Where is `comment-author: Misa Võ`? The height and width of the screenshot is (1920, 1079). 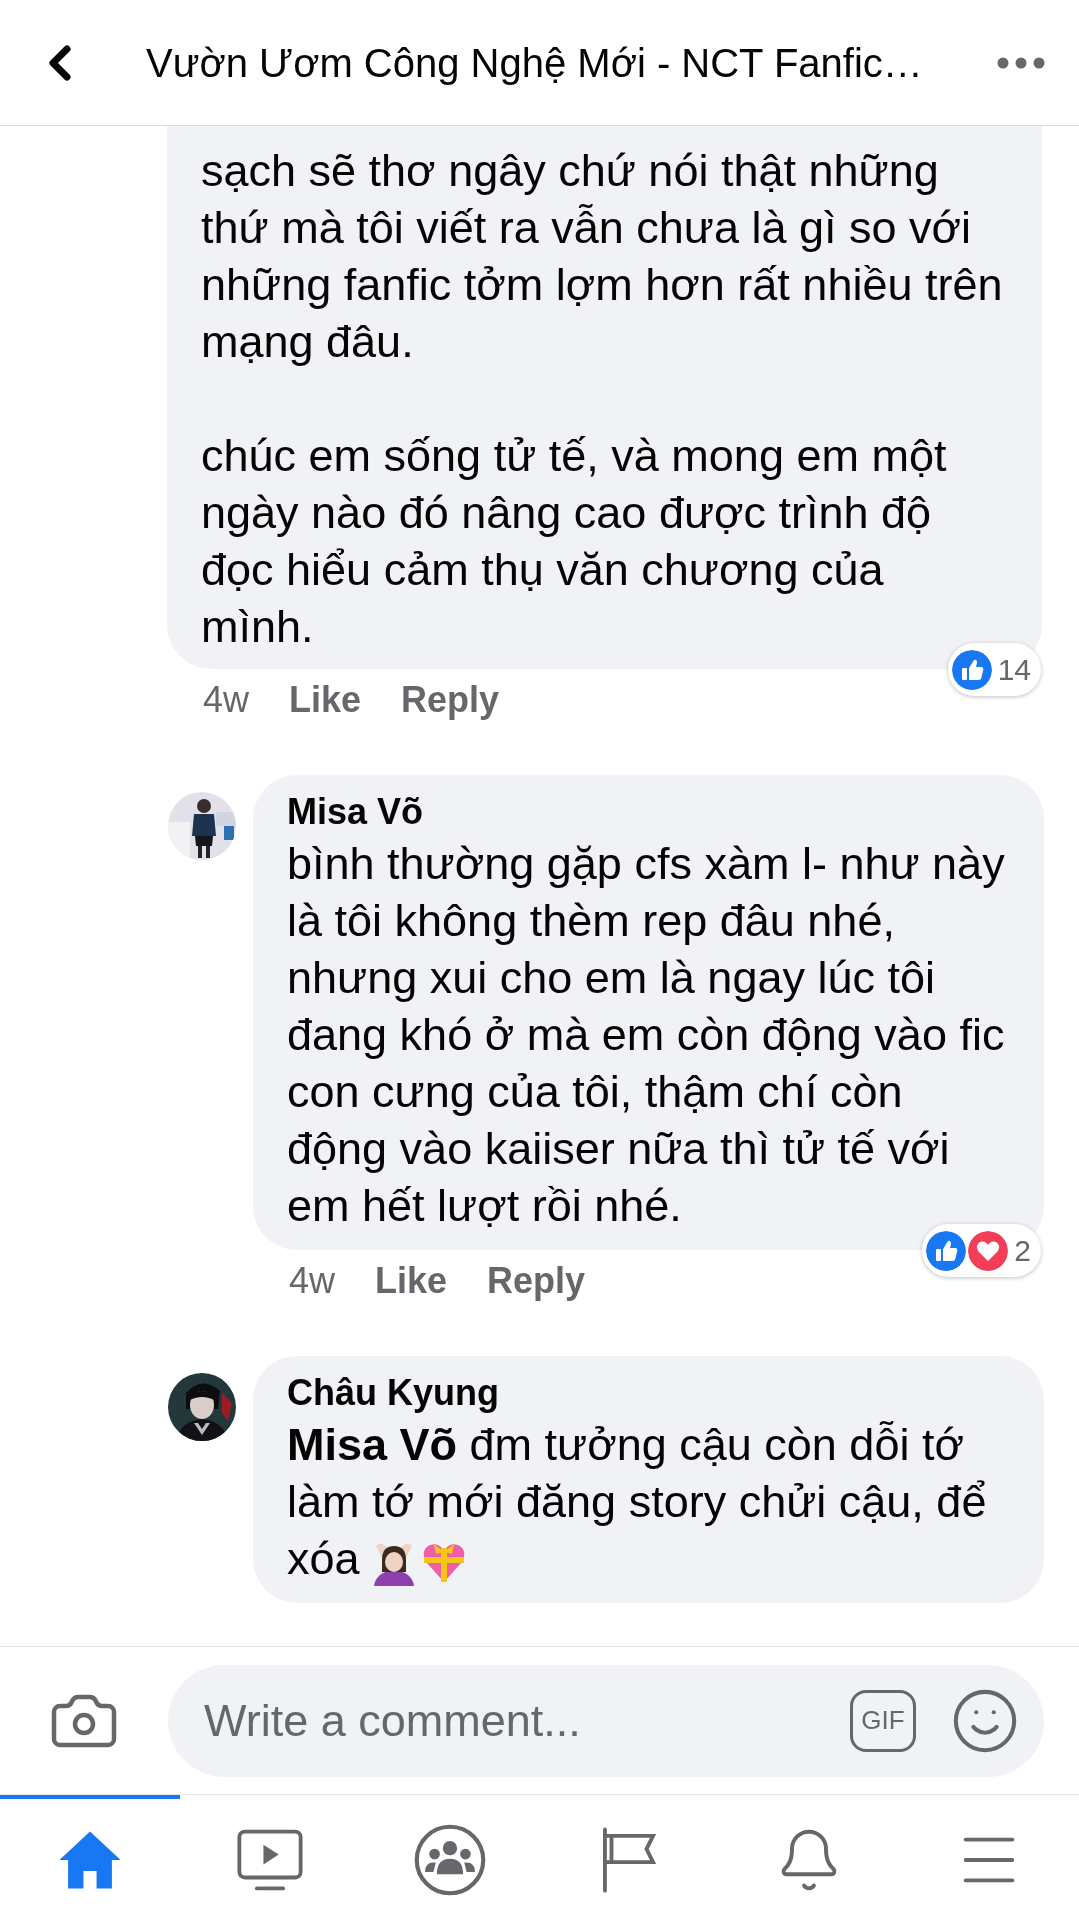 comment-author: Misa Võ is located at coordinates (648, 812).